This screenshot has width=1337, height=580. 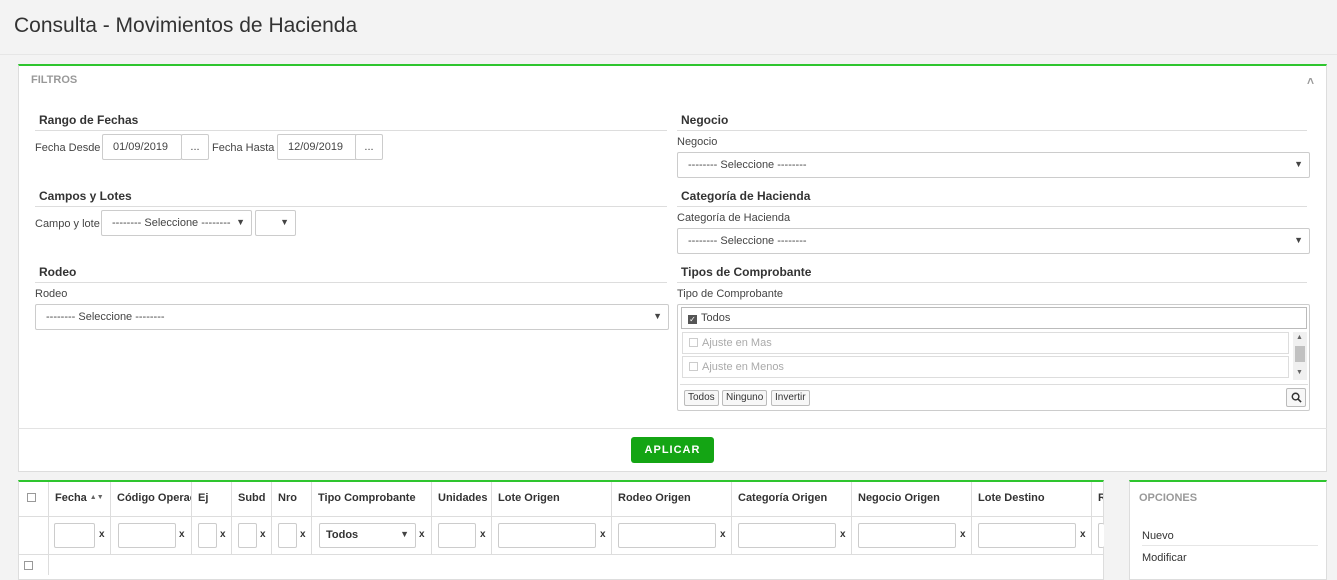 I want to click on select-all-button: Todos, so click(x=701, y=398).